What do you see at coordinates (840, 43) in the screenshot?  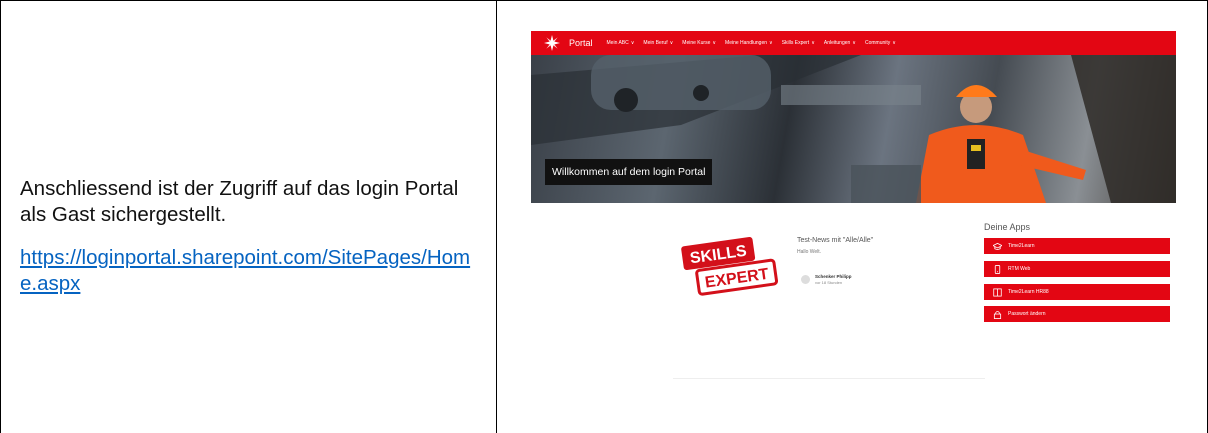 I see `nav-item-anleitungen: Anleitungen ∨` at bounding box center [840, 43].